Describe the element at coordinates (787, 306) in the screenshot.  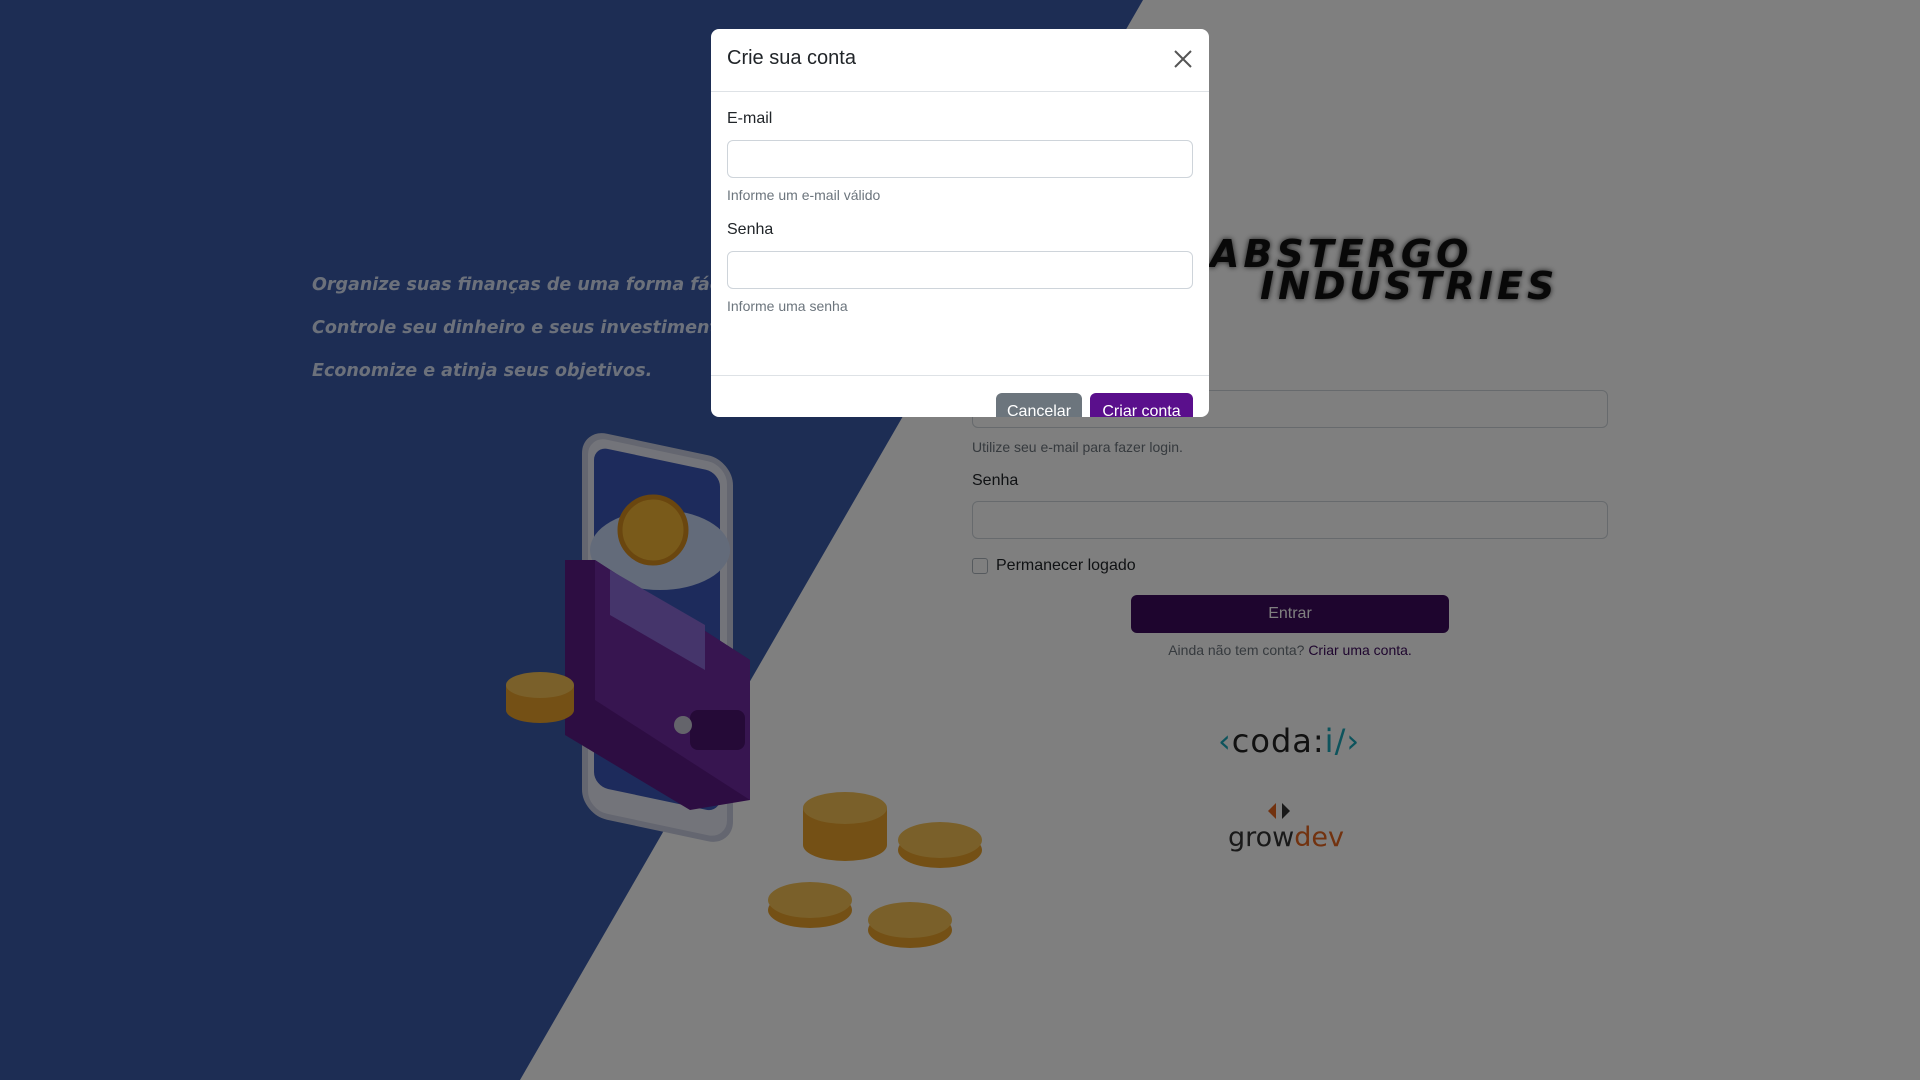
I see `modal-password-help: Informe uma senha` at that location.